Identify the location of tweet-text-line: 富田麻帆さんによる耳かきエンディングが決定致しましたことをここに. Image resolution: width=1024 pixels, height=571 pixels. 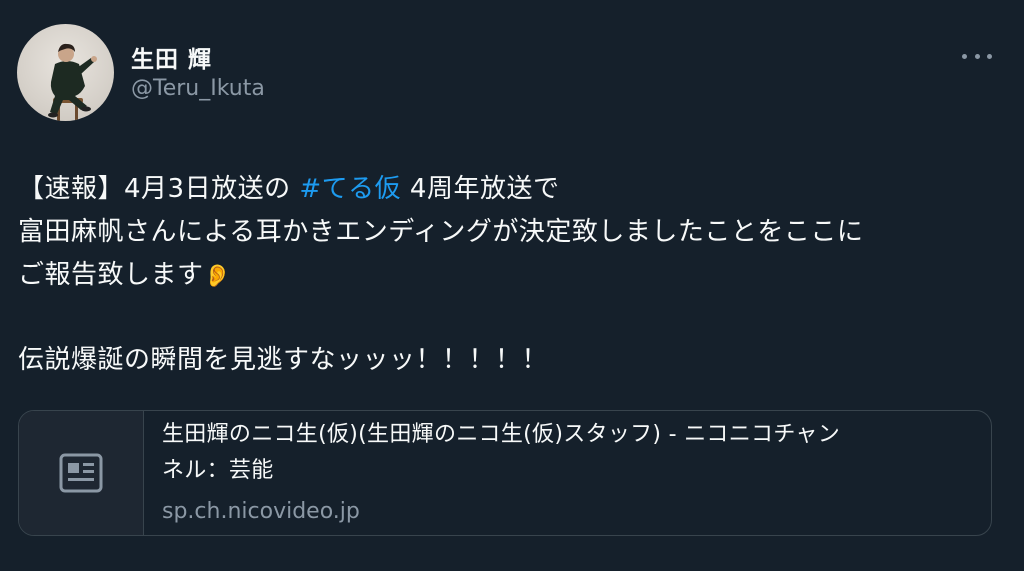
(441, 232).